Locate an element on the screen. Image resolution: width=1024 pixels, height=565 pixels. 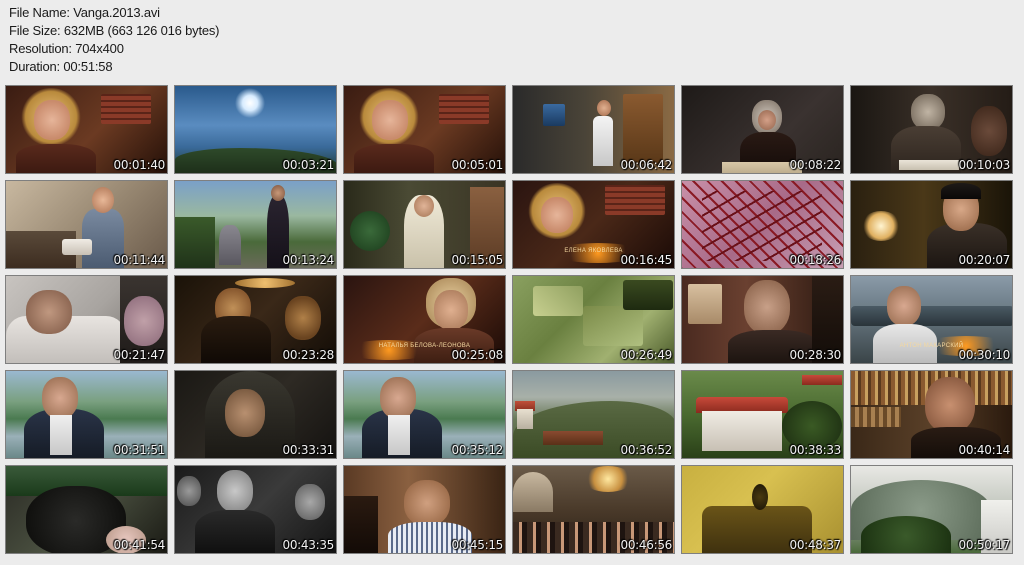
thumbnail-timestamp: 00:13:24 is located at coordinates (308, 260).